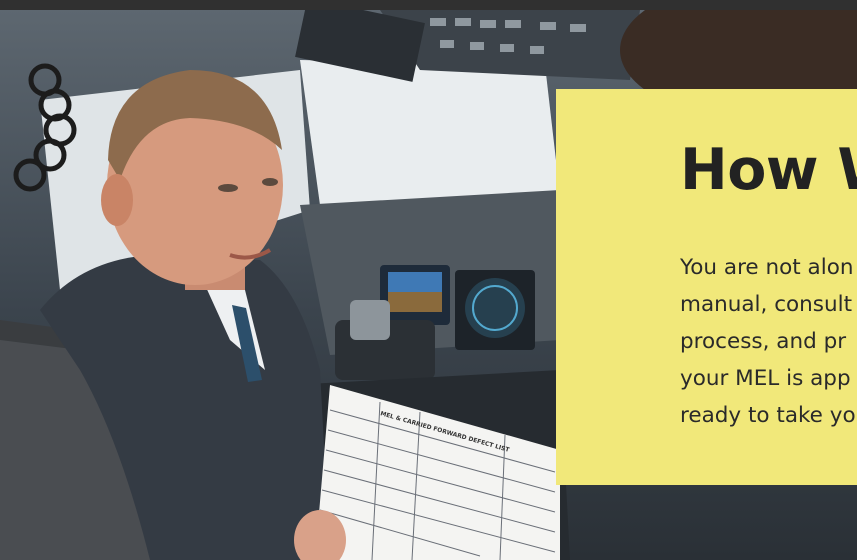  Describe the element at coordinates (768, 415) in the screenshot. I see `card-body-line: ready to take yo` at that location.